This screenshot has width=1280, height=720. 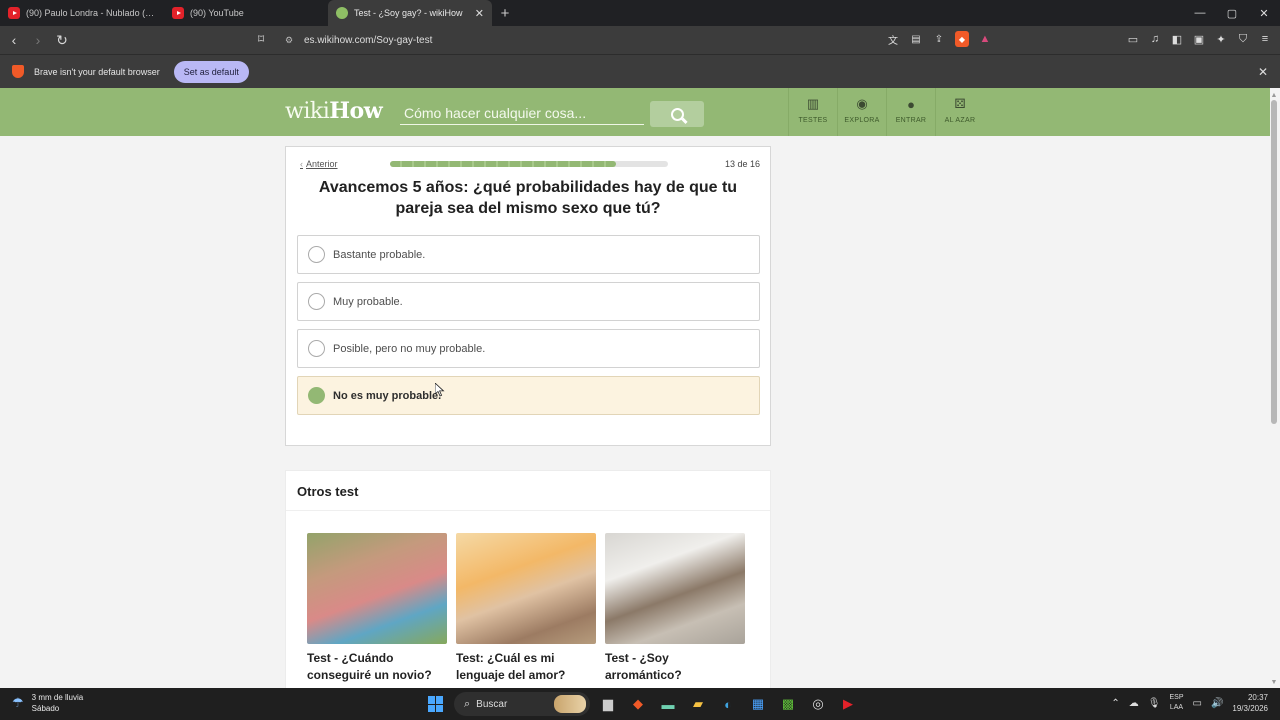 I want to click on tab-1: (90) Paulo Londra - Nublado (Official, so click(x=82, y=13).